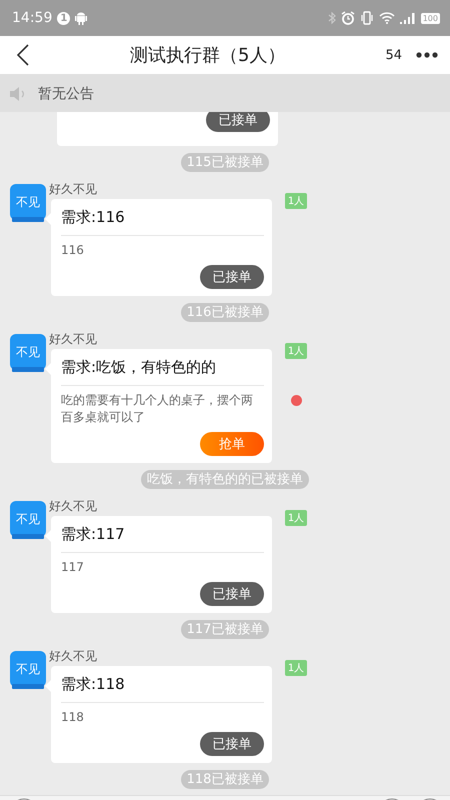 This screenshot has height=800, width=450. Describe the element at coordinates (66, 93) in the screenshot. I see `announcement-text: 暂无公告` at that location.